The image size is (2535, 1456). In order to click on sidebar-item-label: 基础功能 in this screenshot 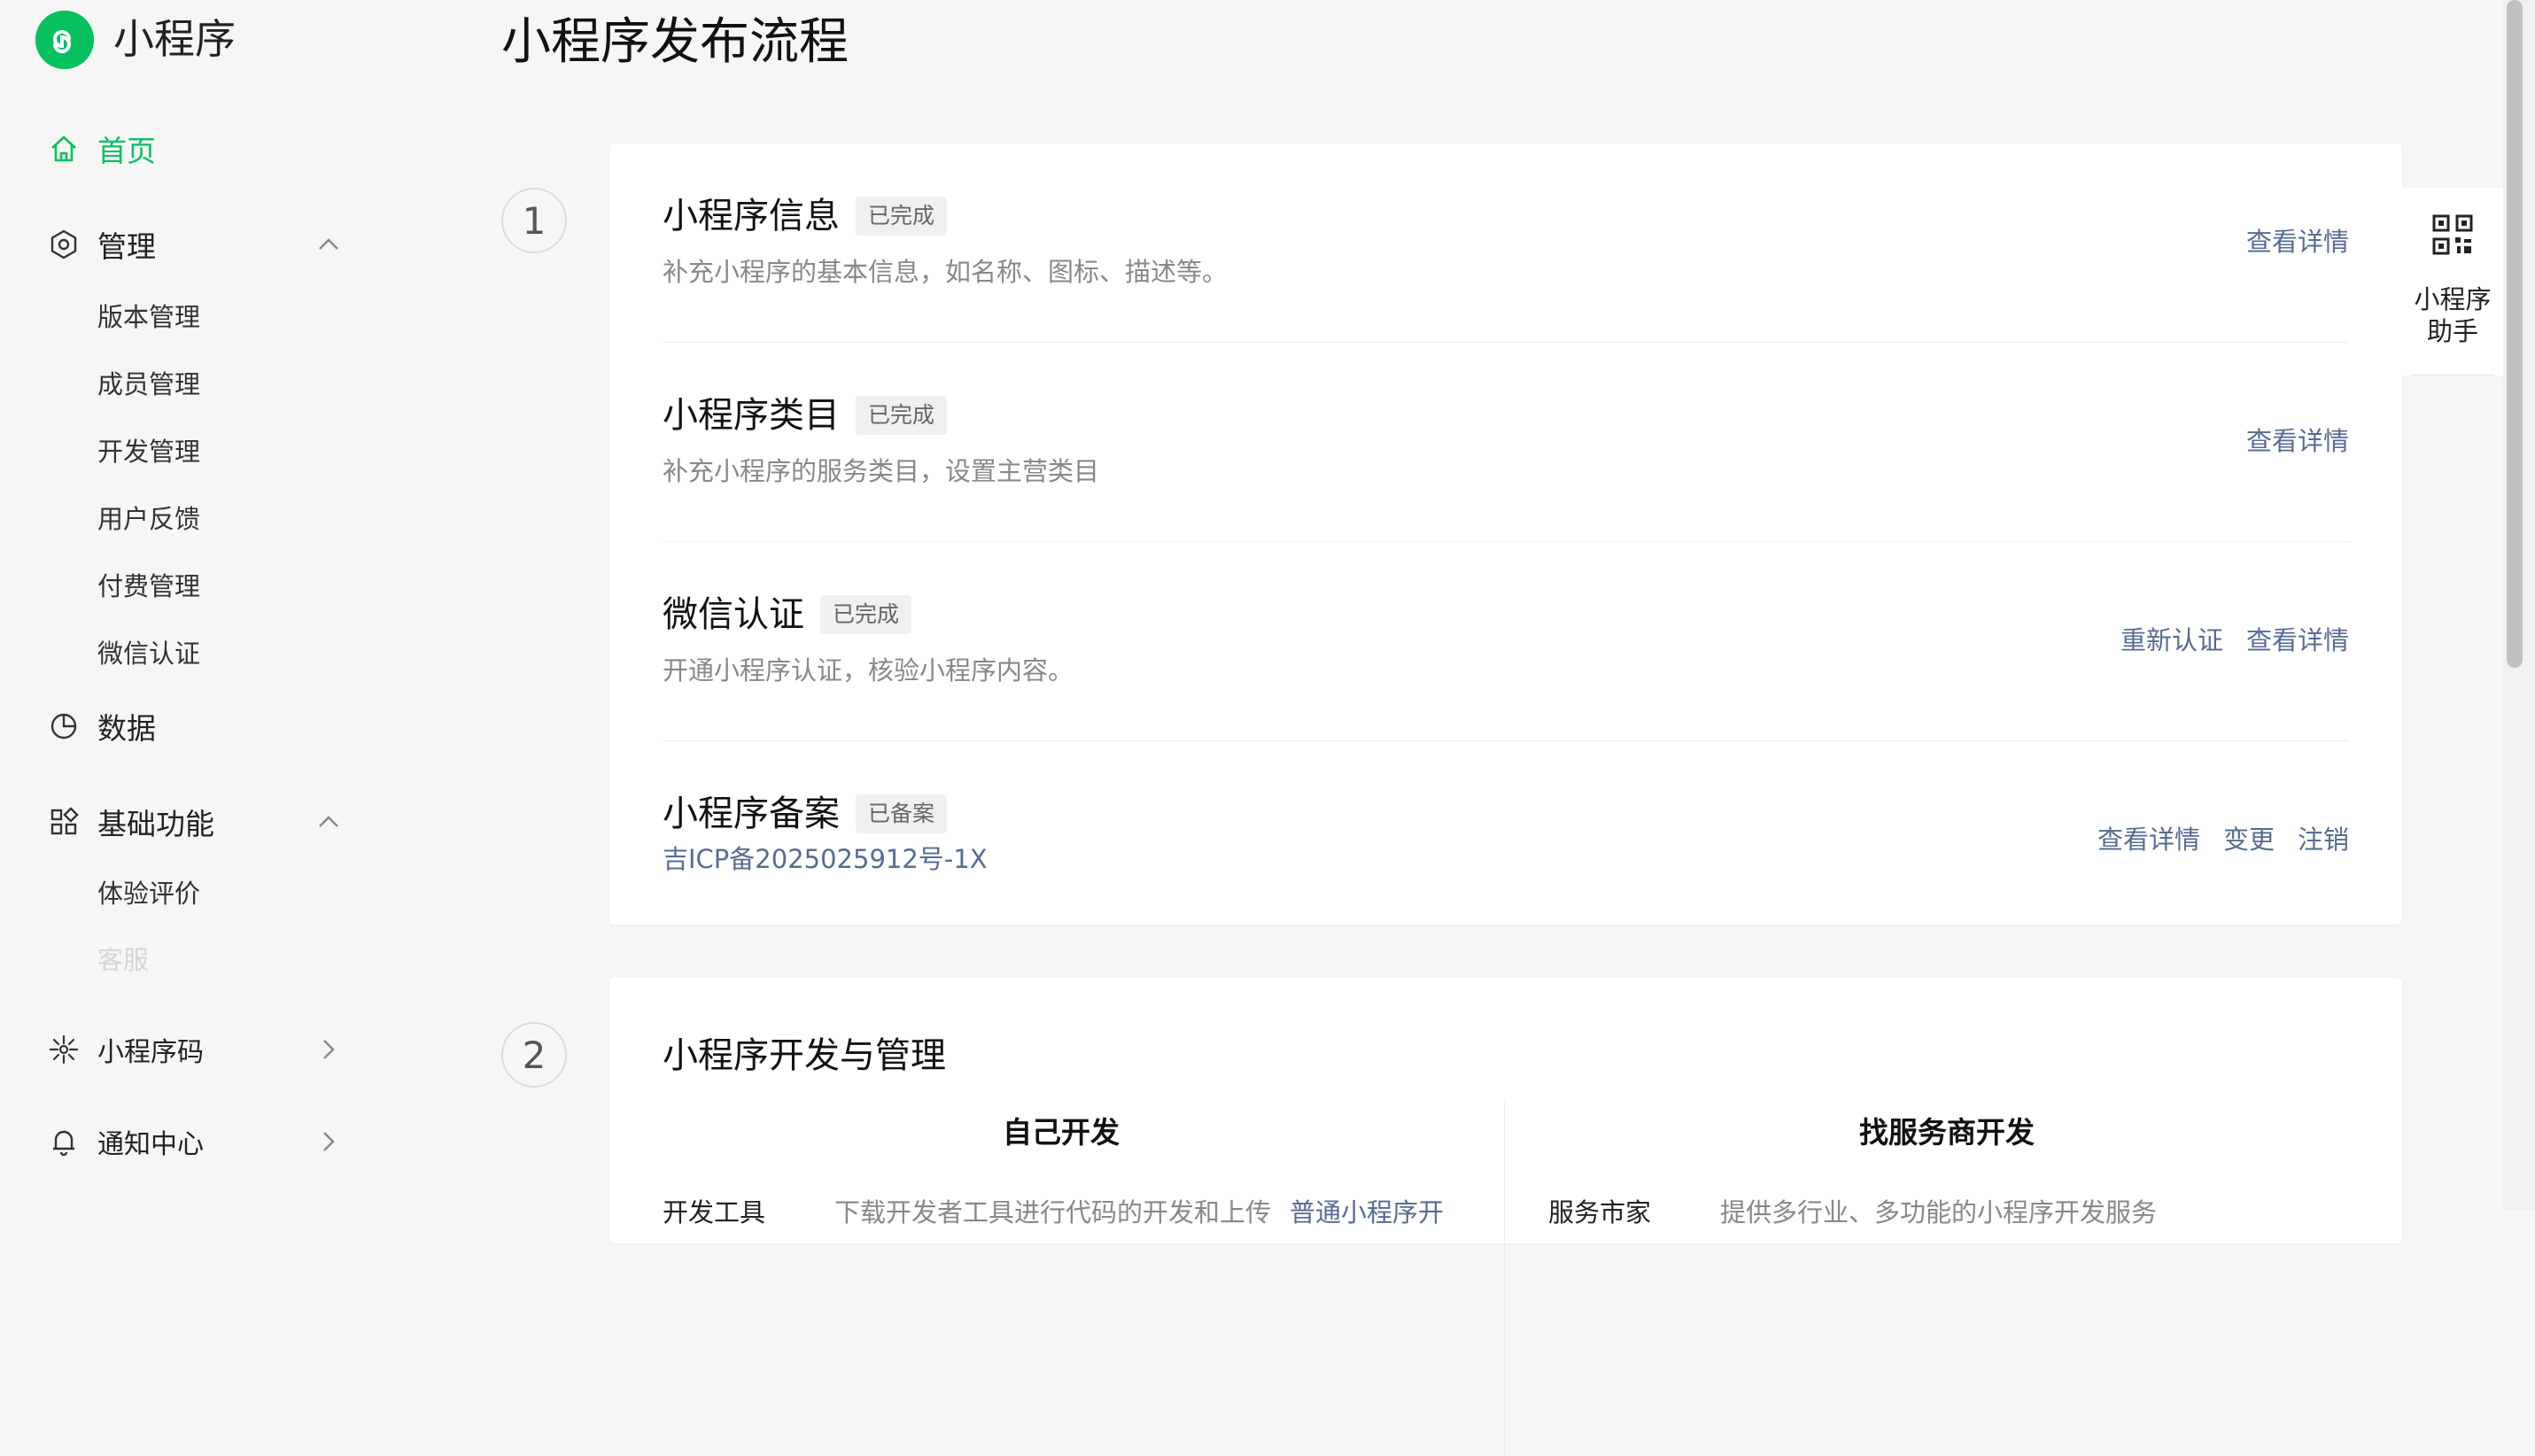, I will do `click(155, 824)`.